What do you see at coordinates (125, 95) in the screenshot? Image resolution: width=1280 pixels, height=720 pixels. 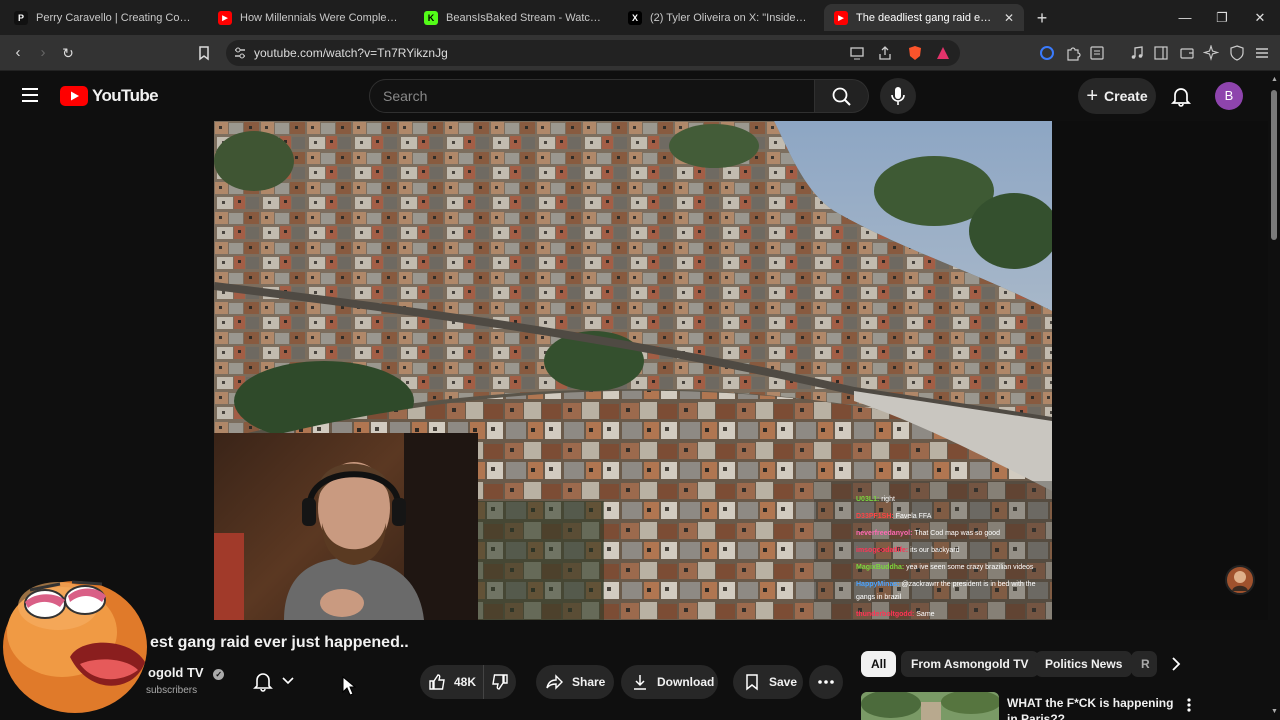 I see `youtube-logo-text: YouTube` at bounding box center [125, 95].